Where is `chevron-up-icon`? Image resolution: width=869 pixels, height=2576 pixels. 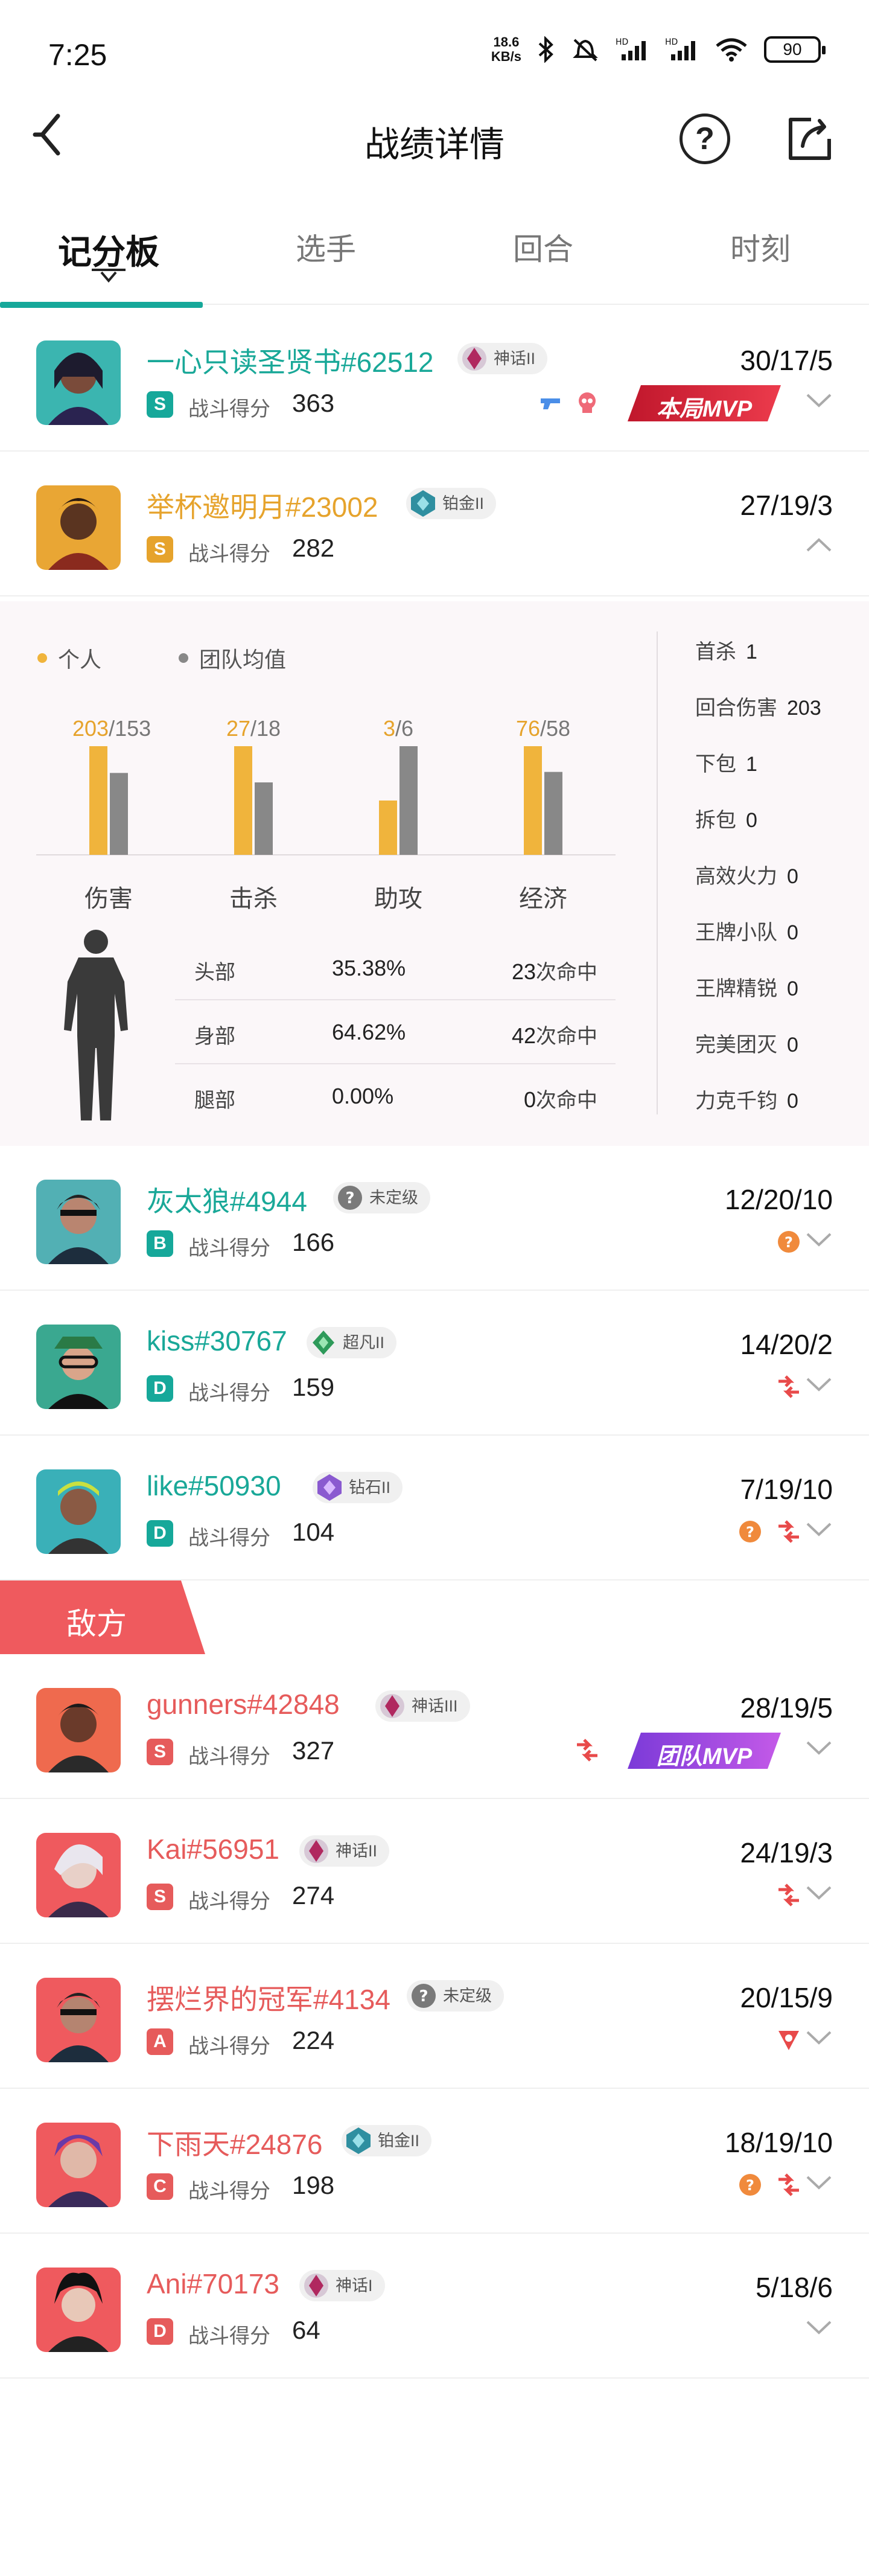 chevron-up-icon is located at coordinates (819, 545).